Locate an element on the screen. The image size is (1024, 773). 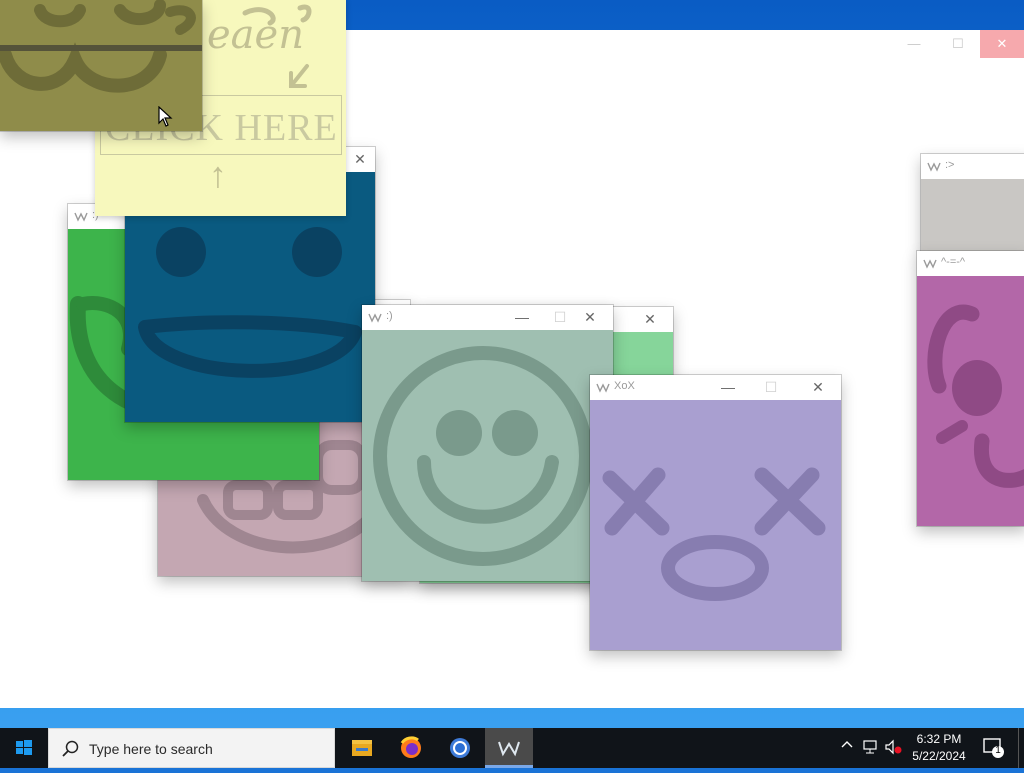
faces-app-taskbar-button is located at coordinates (509, 748).